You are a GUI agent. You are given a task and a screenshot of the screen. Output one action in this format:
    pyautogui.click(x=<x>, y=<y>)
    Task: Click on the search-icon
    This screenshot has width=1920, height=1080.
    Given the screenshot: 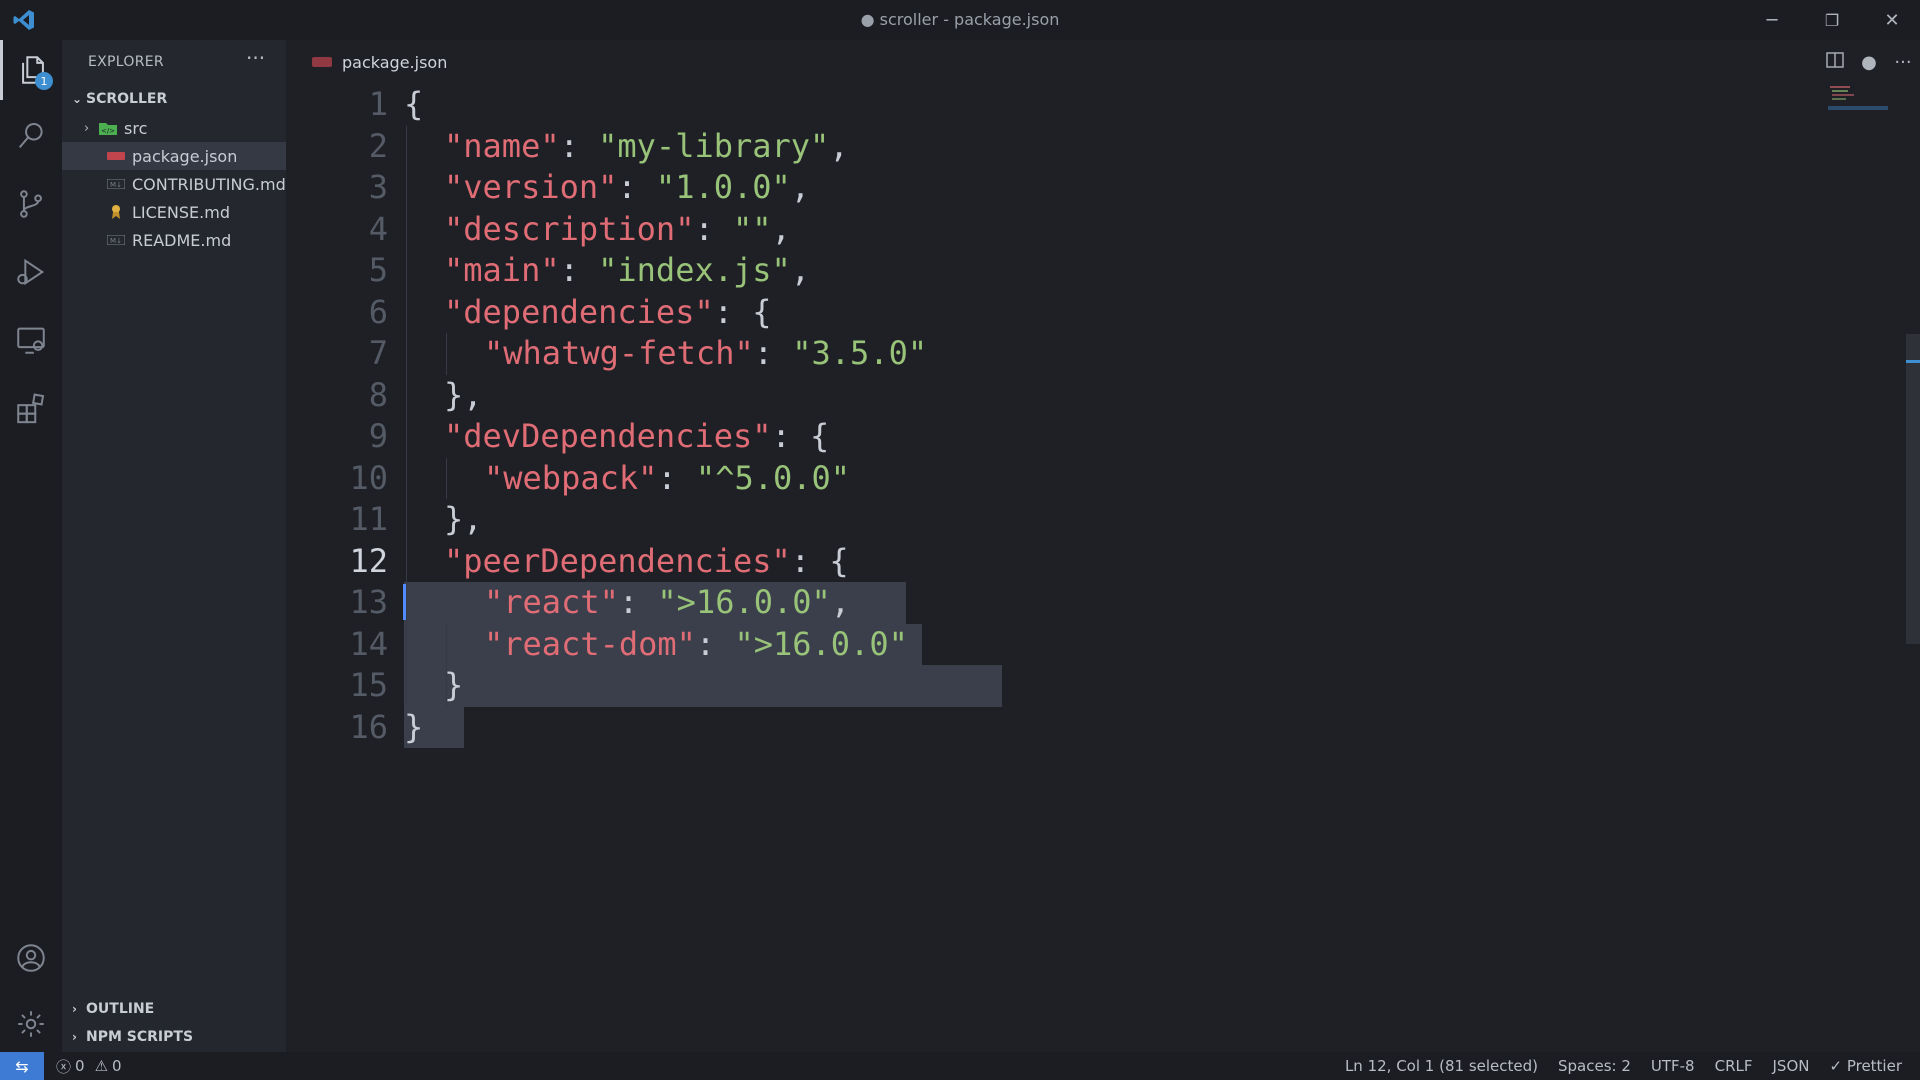 What is the action you would take?
    pyautogui.click(x=30, y=135)
    